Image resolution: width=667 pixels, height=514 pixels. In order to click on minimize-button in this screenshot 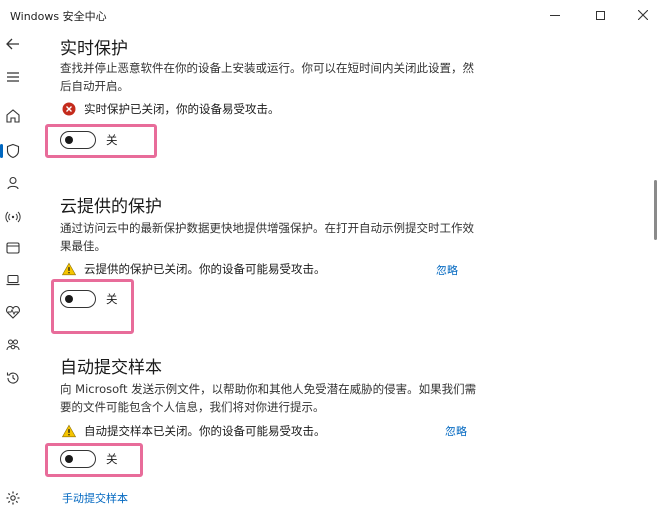, I will do `click(555, 15)`.